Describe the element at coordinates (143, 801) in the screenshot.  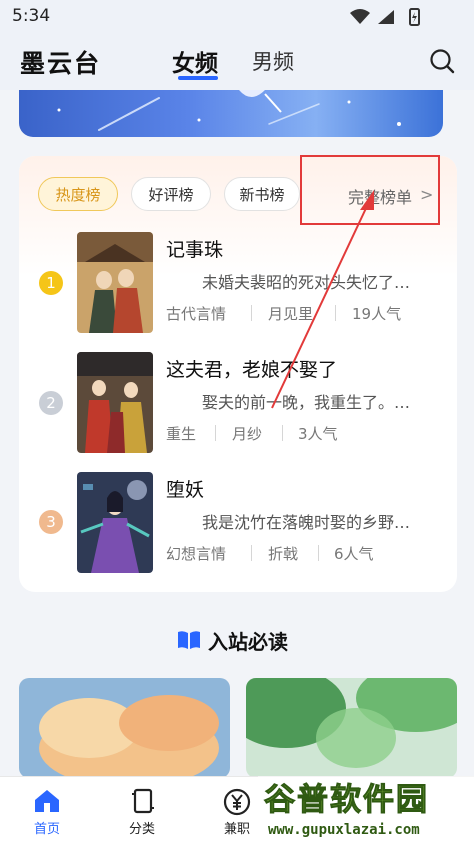
I see `category-icon` at that location.